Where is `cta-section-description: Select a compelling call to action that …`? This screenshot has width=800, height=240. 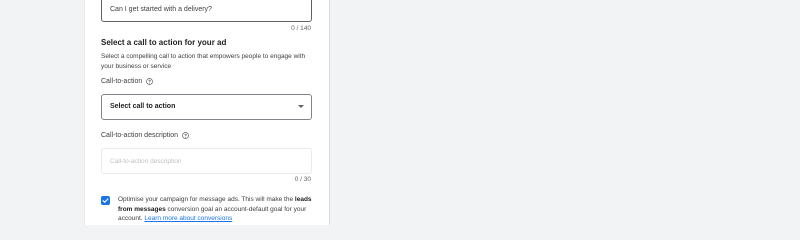
cta-section-description: Select a compelling call to action that … is located at coordinates (203, 61).